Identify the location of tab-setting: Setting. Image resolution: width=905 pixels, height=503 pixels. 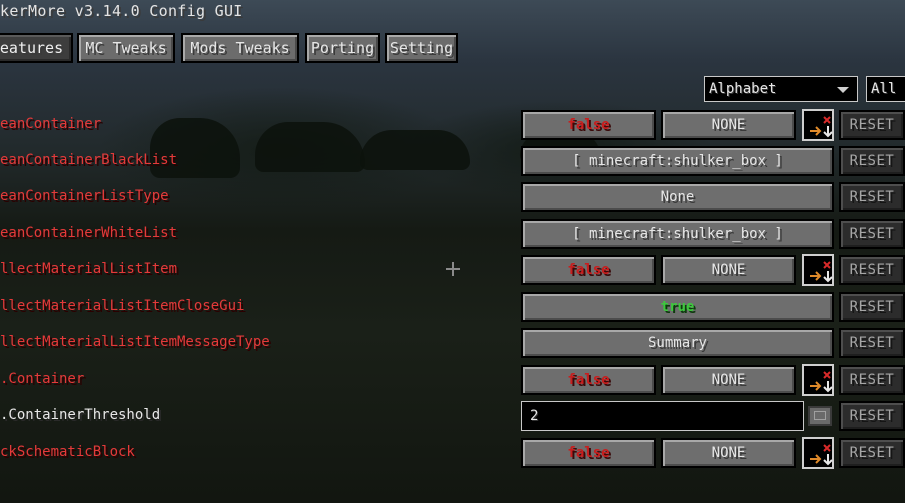
(421, 48).